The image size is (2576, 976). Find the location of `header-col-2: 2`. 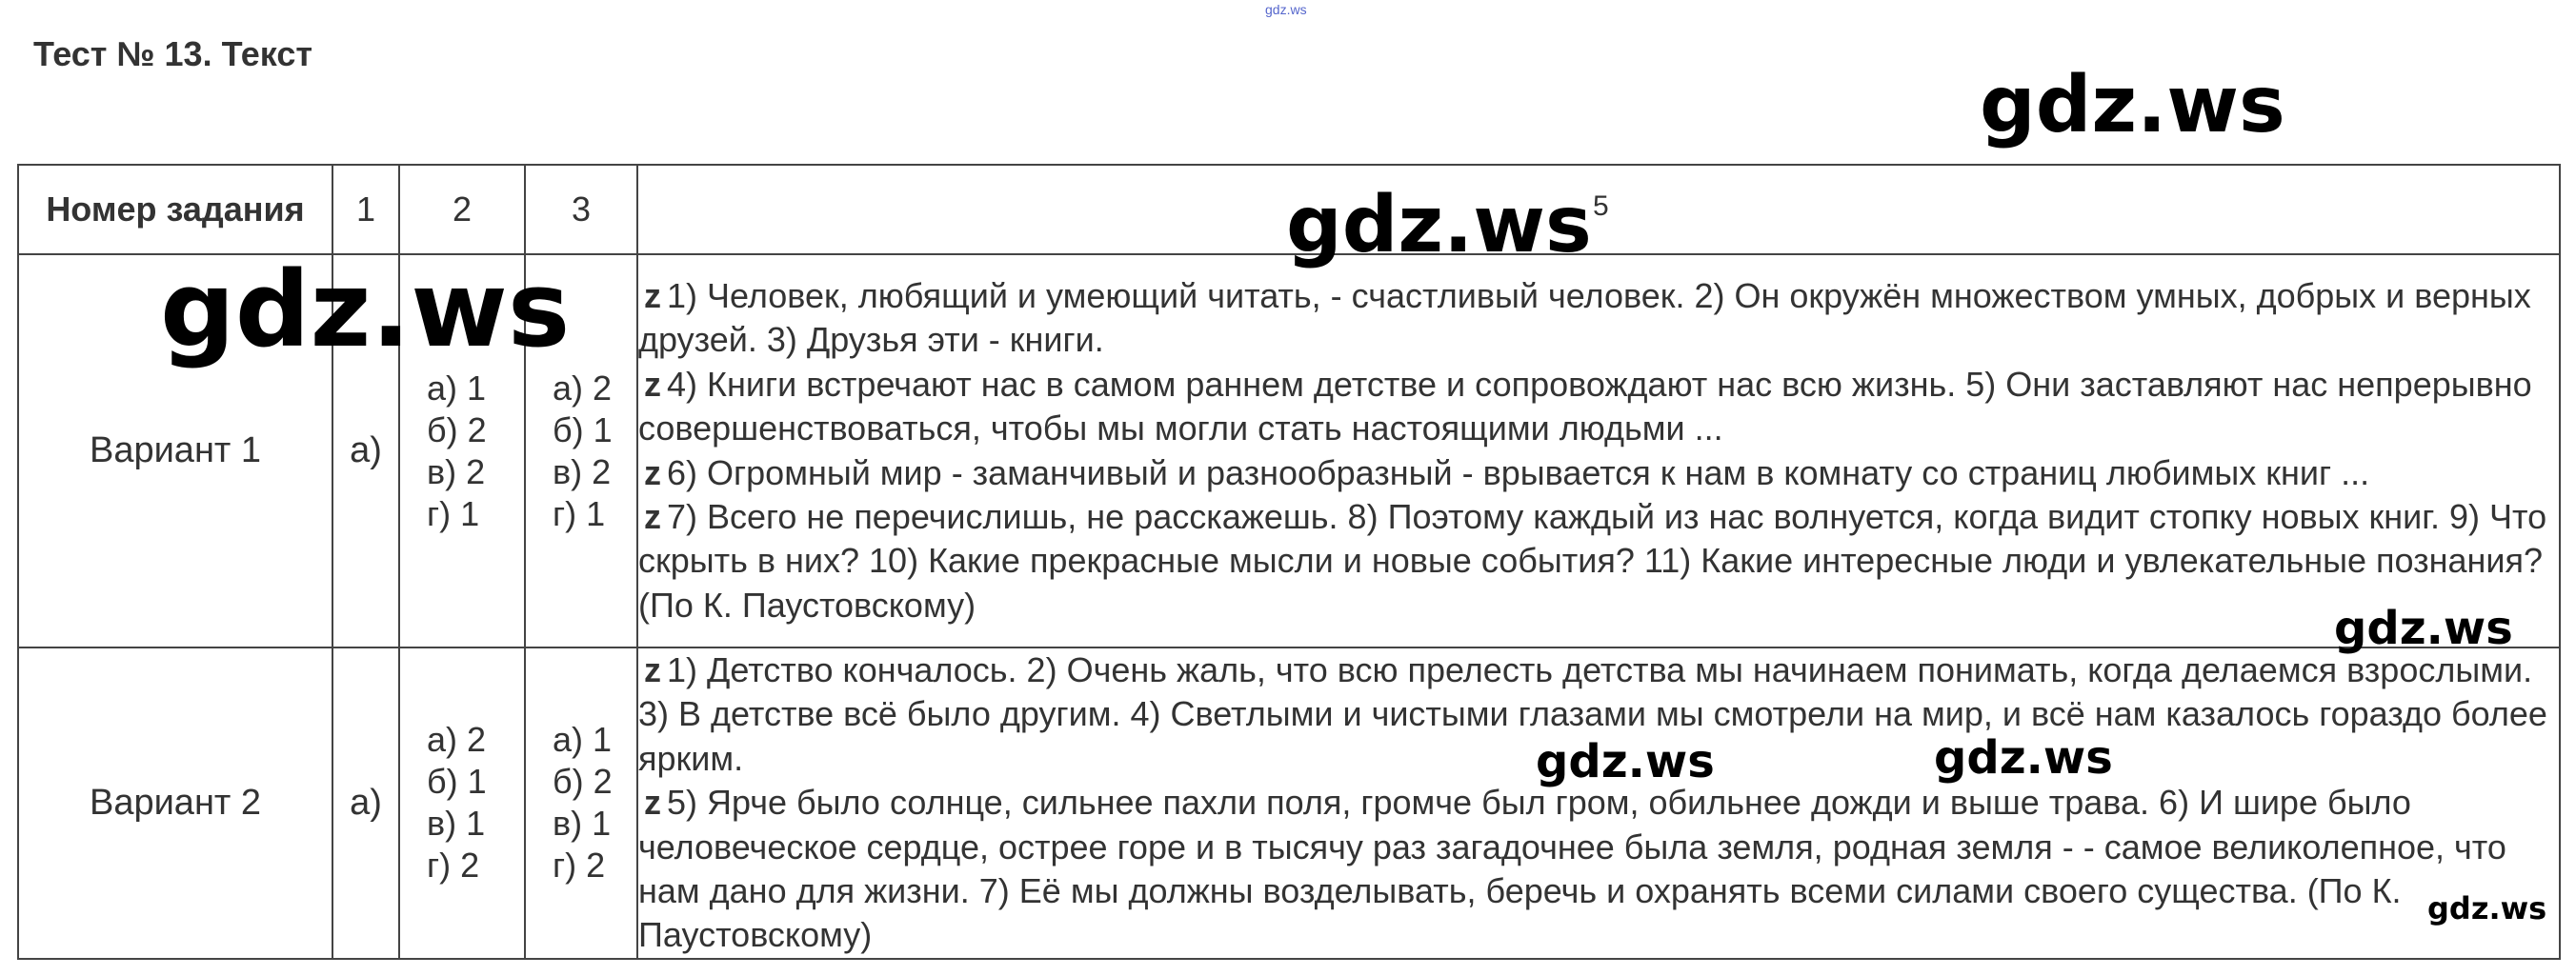

header-col-2: 2 is located at coordinates (462, 209).